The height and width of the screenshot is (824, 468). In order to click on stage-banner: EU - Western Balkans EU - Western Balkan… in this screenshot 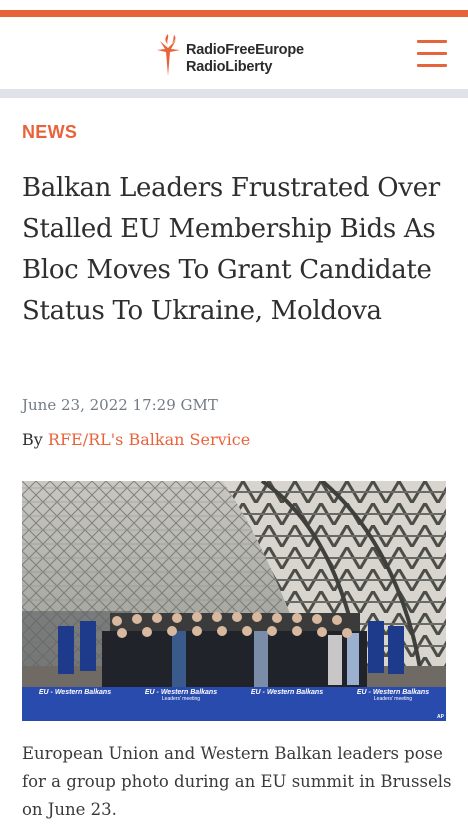, I will do `click(234, 704)`.